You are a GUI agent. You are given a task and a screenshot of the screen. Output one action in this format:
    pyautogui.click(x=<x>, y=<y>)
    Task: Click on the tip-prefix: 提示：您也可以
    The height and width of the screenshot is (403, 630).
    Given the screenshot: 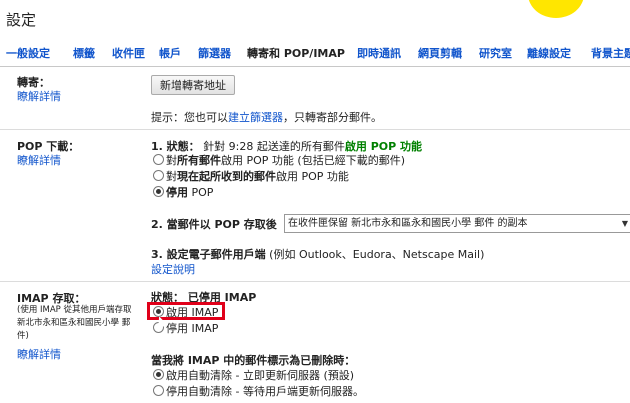 What is the action you would take?
    pyautogui.click(x=189, y=117)
    